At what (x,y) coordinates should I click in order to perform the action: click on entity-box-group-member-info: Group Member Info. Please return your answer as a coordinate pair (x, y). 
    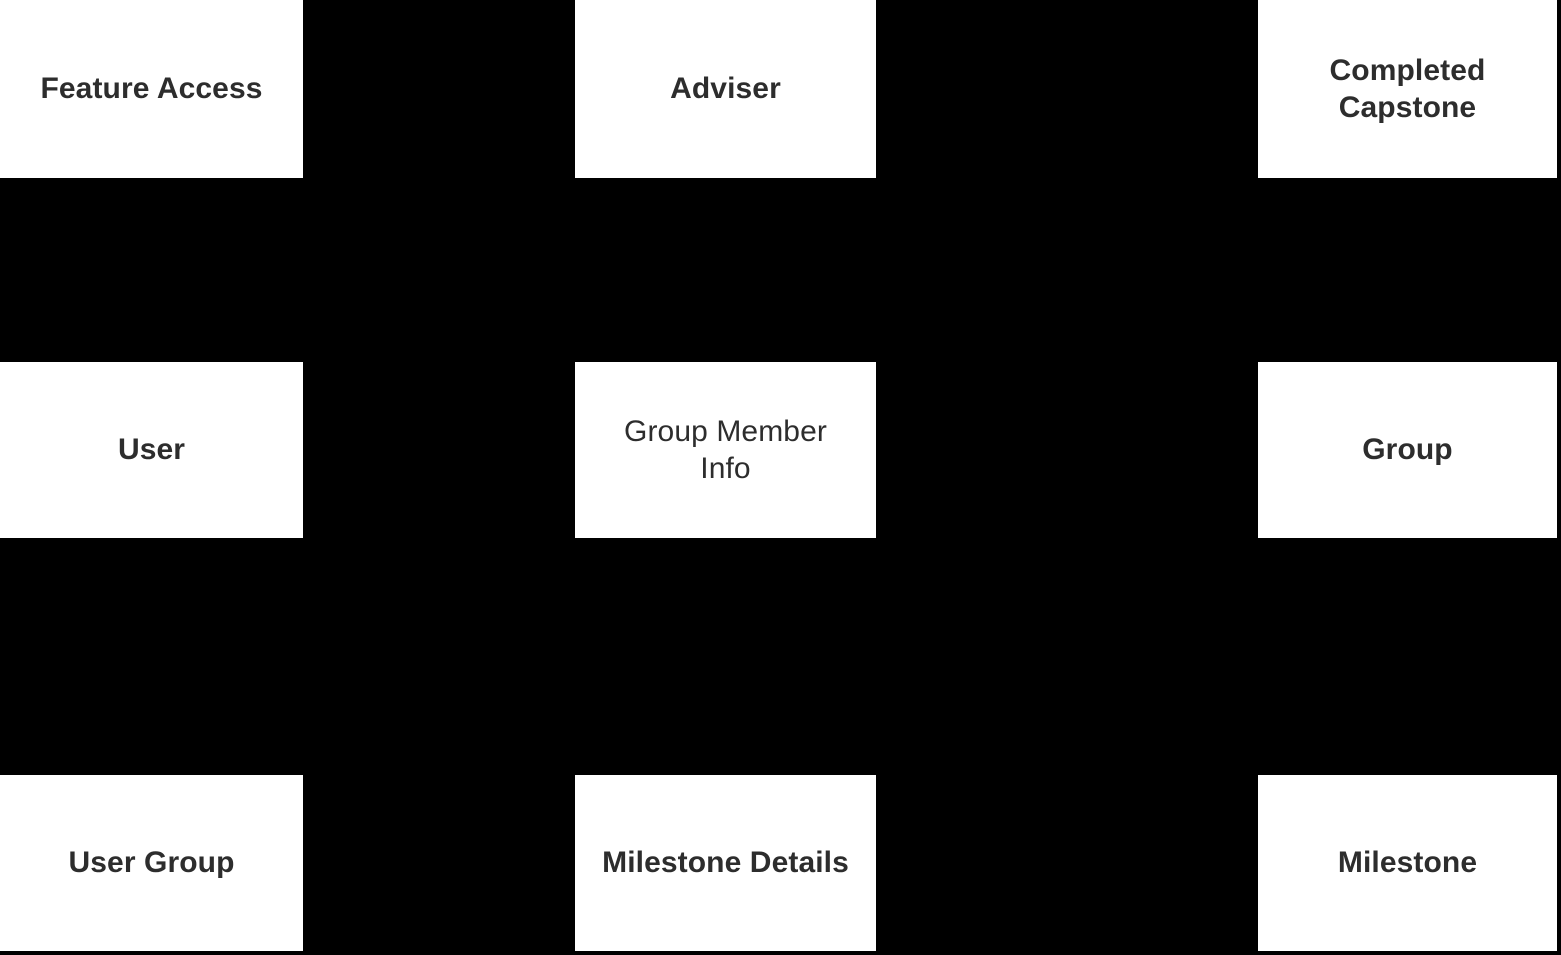
    Looking at the image, I should click on (725, 450).